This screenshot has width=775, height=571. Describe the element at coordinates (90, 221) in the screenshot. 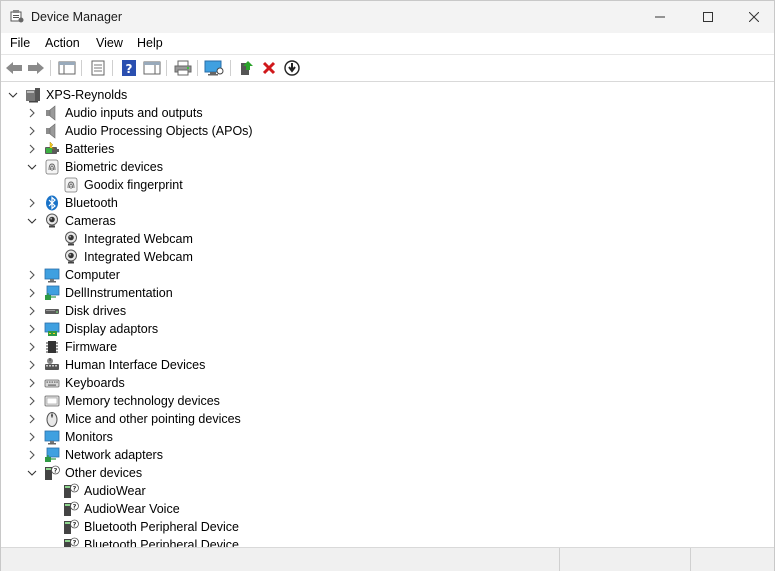

I see `tree-item-label: Cameras` at that location.